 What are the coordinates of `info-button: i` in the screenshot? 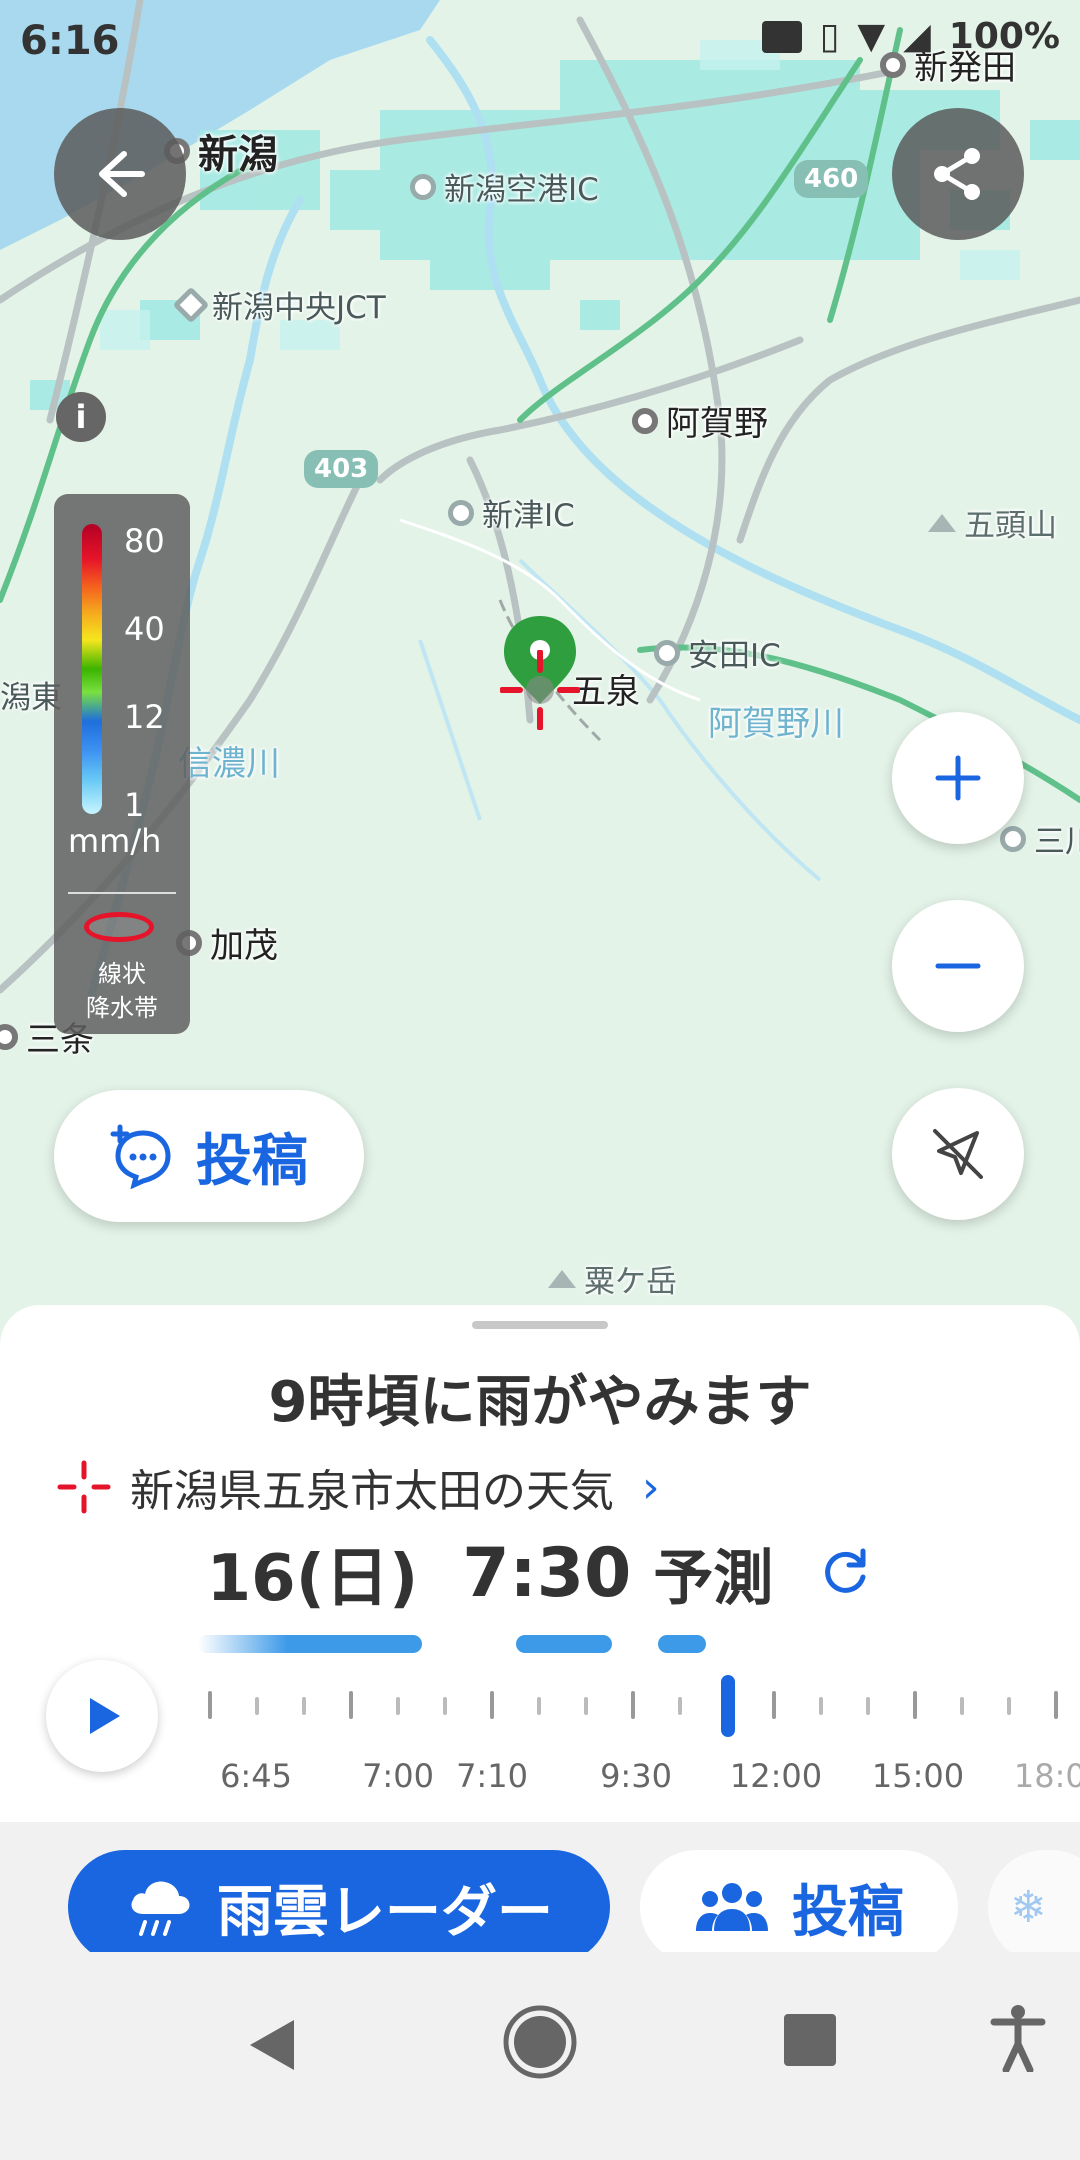 It's located at (81, 417).